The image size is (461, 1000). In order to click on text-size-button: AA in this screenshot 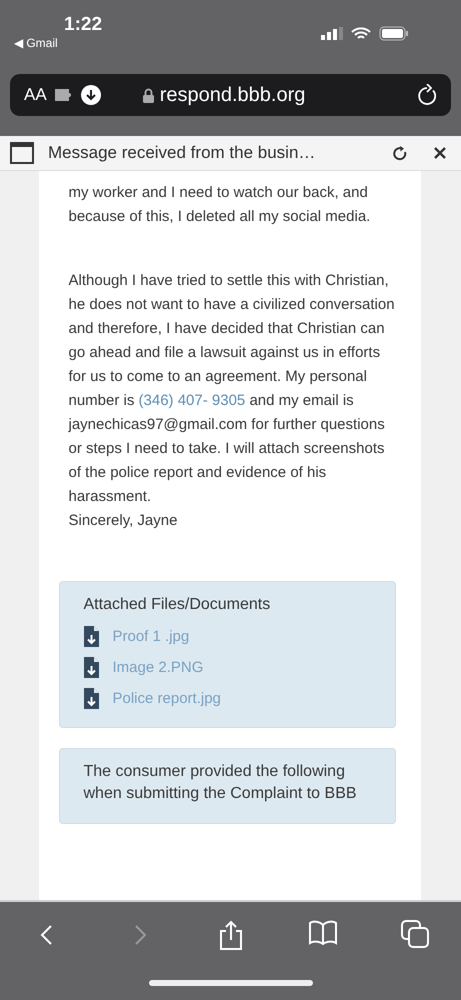, I will do `click(35, 95)`.